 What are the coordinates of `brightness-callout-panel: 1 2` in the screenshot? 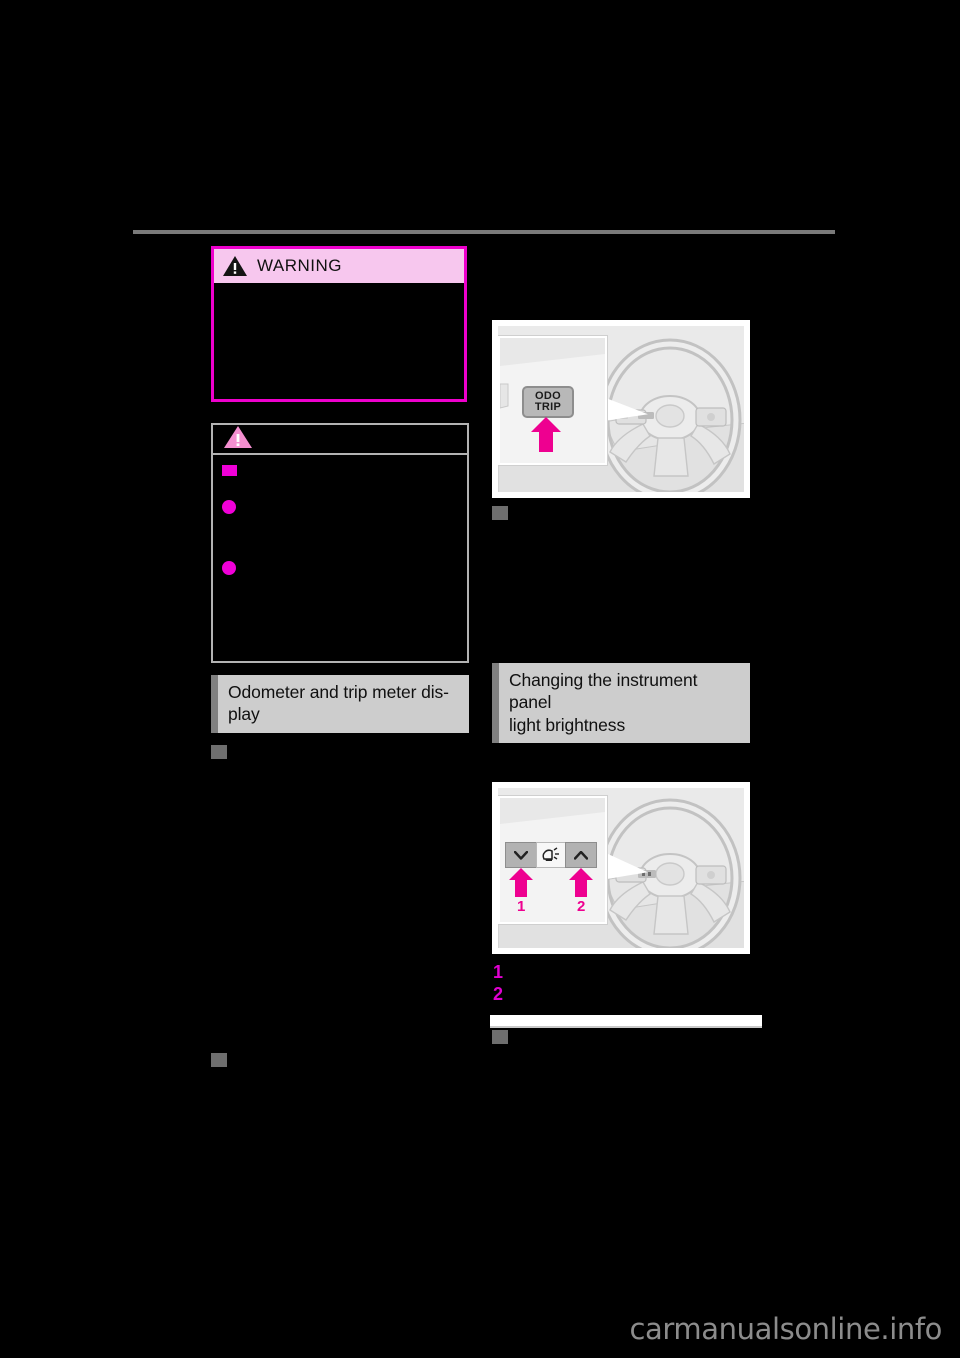 It's located at (552, 860).